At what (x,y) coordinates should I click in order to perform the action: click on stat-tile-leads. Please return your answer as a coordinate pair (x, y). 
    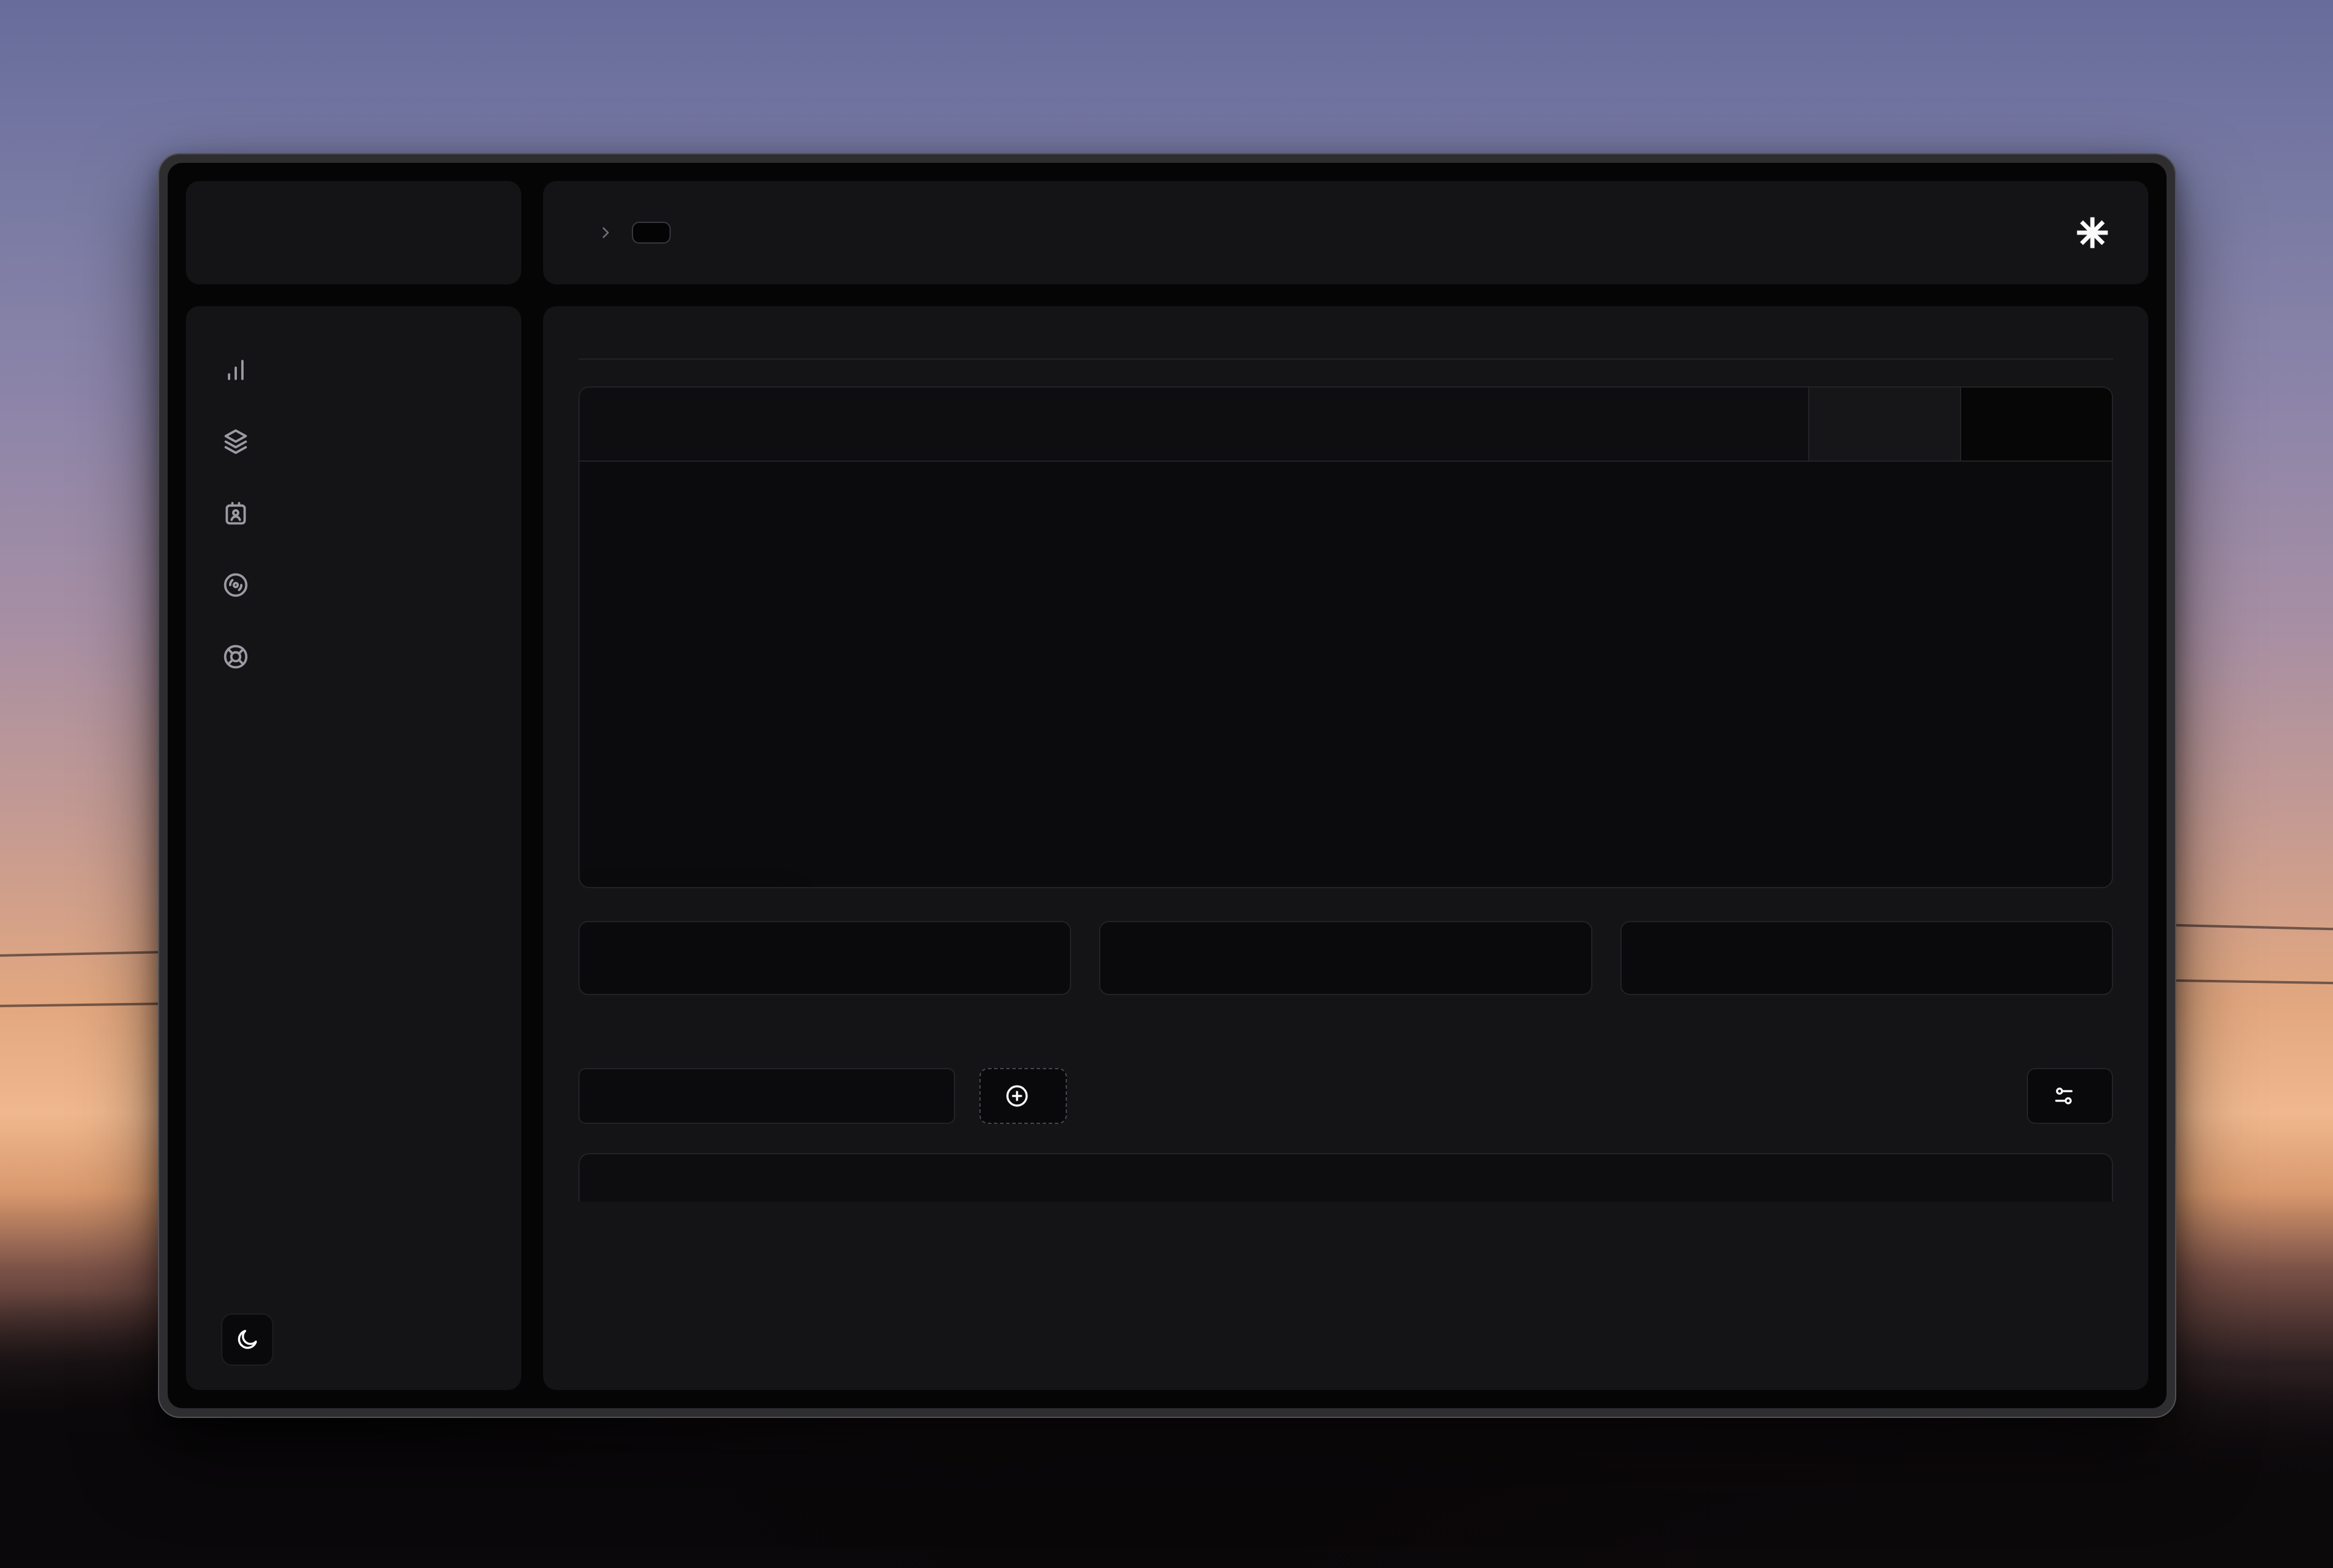
    Looking at the image, I should click on (1884, 424).